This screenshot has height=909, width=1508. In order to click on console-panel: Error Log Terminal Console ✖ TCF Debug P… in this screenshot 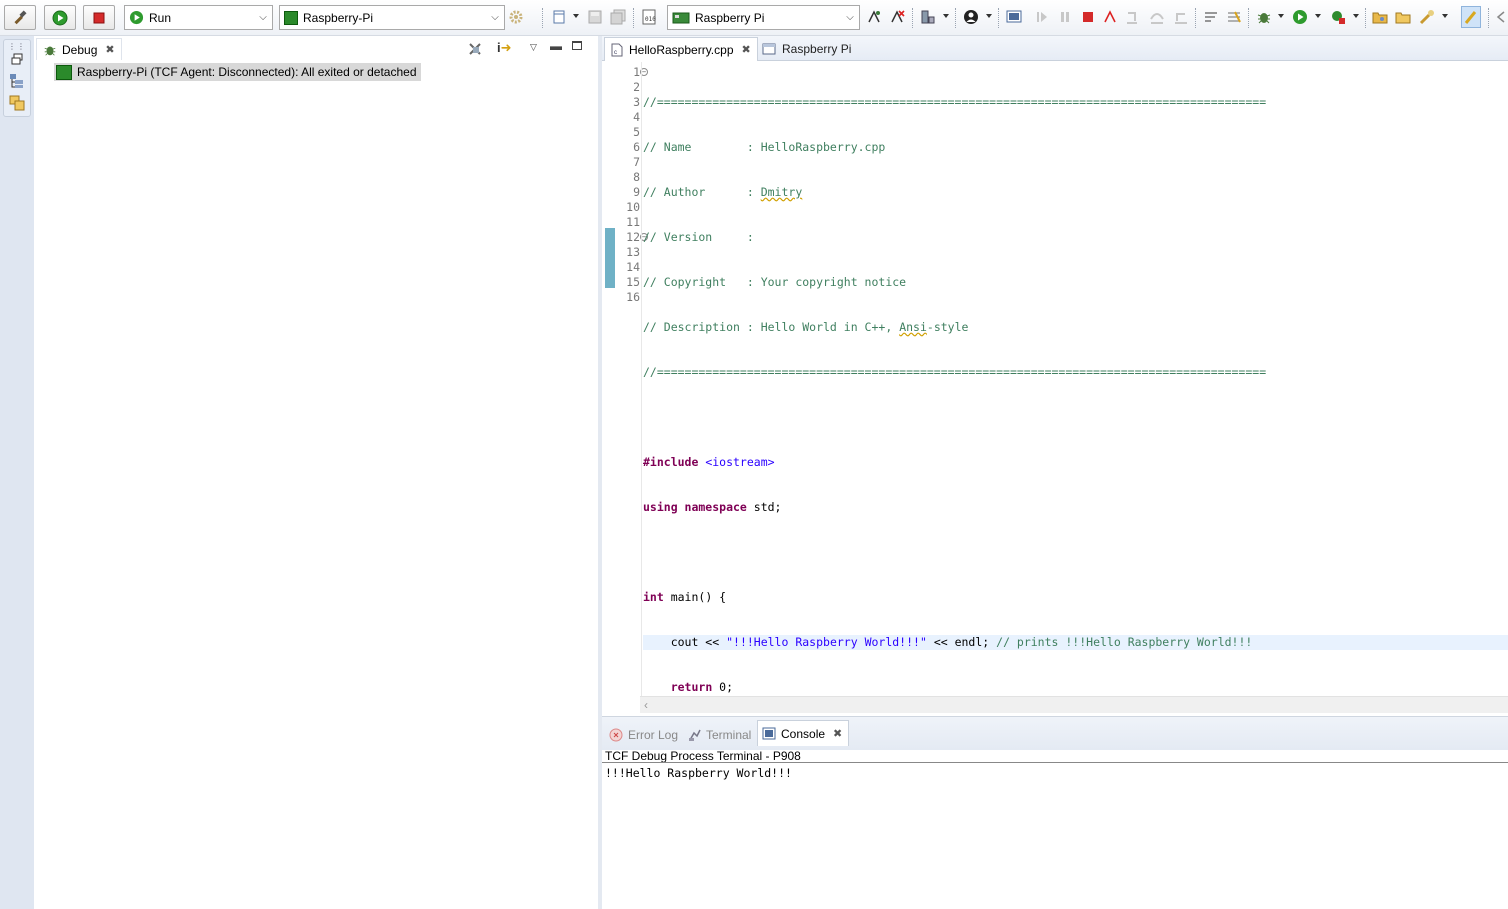, I will do `click(1055, 812)`.